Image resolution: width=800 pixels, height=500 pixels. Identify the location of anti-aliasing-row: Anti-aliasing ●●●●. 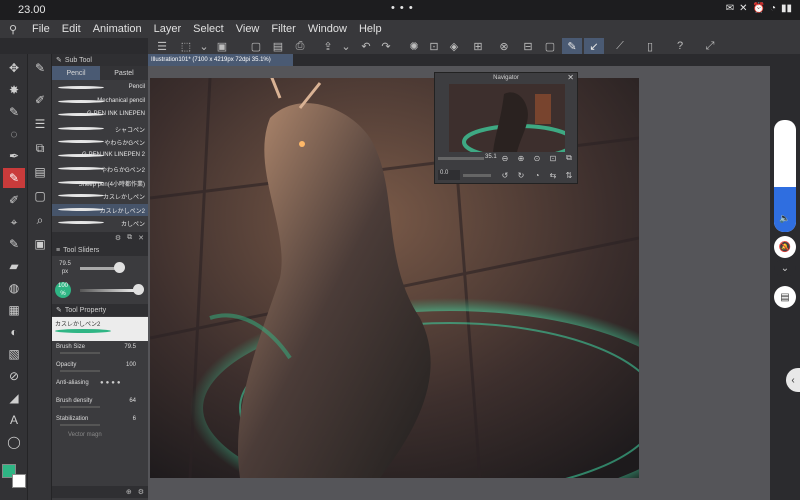
(101, 386).